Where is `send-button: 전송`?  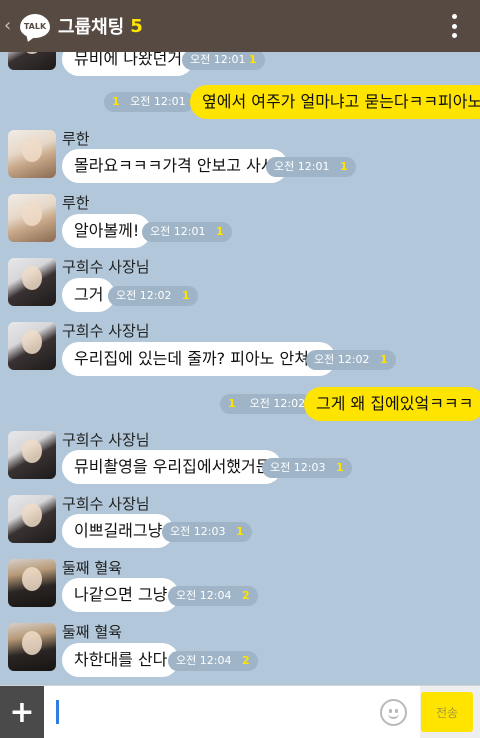
send-button: 전송 is located at coordinates (447, 712).